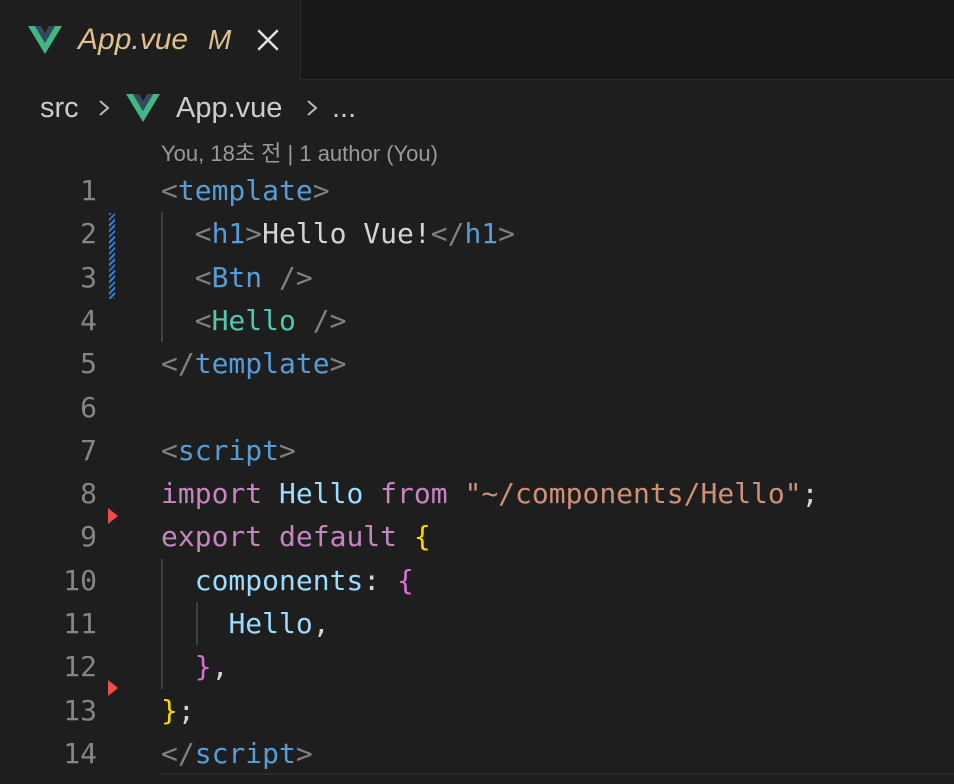 Image resolution: width=954 pixels, height=784 pixels. Describe the element at coordinates (477, 190) in the screenshot. I see `code-line: 1 <template>` at that location.